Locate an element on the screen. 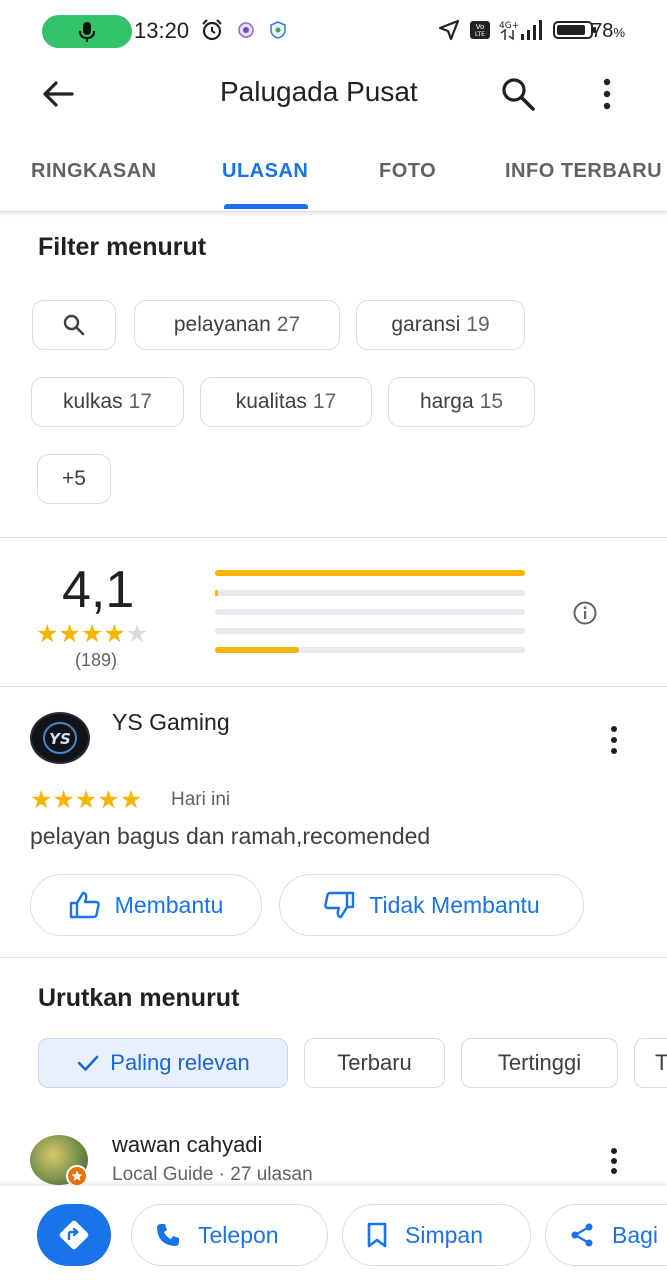 This screenshot has width=667, height=1280. star-empty-icon: ★ is located at coordinates (137, 634).